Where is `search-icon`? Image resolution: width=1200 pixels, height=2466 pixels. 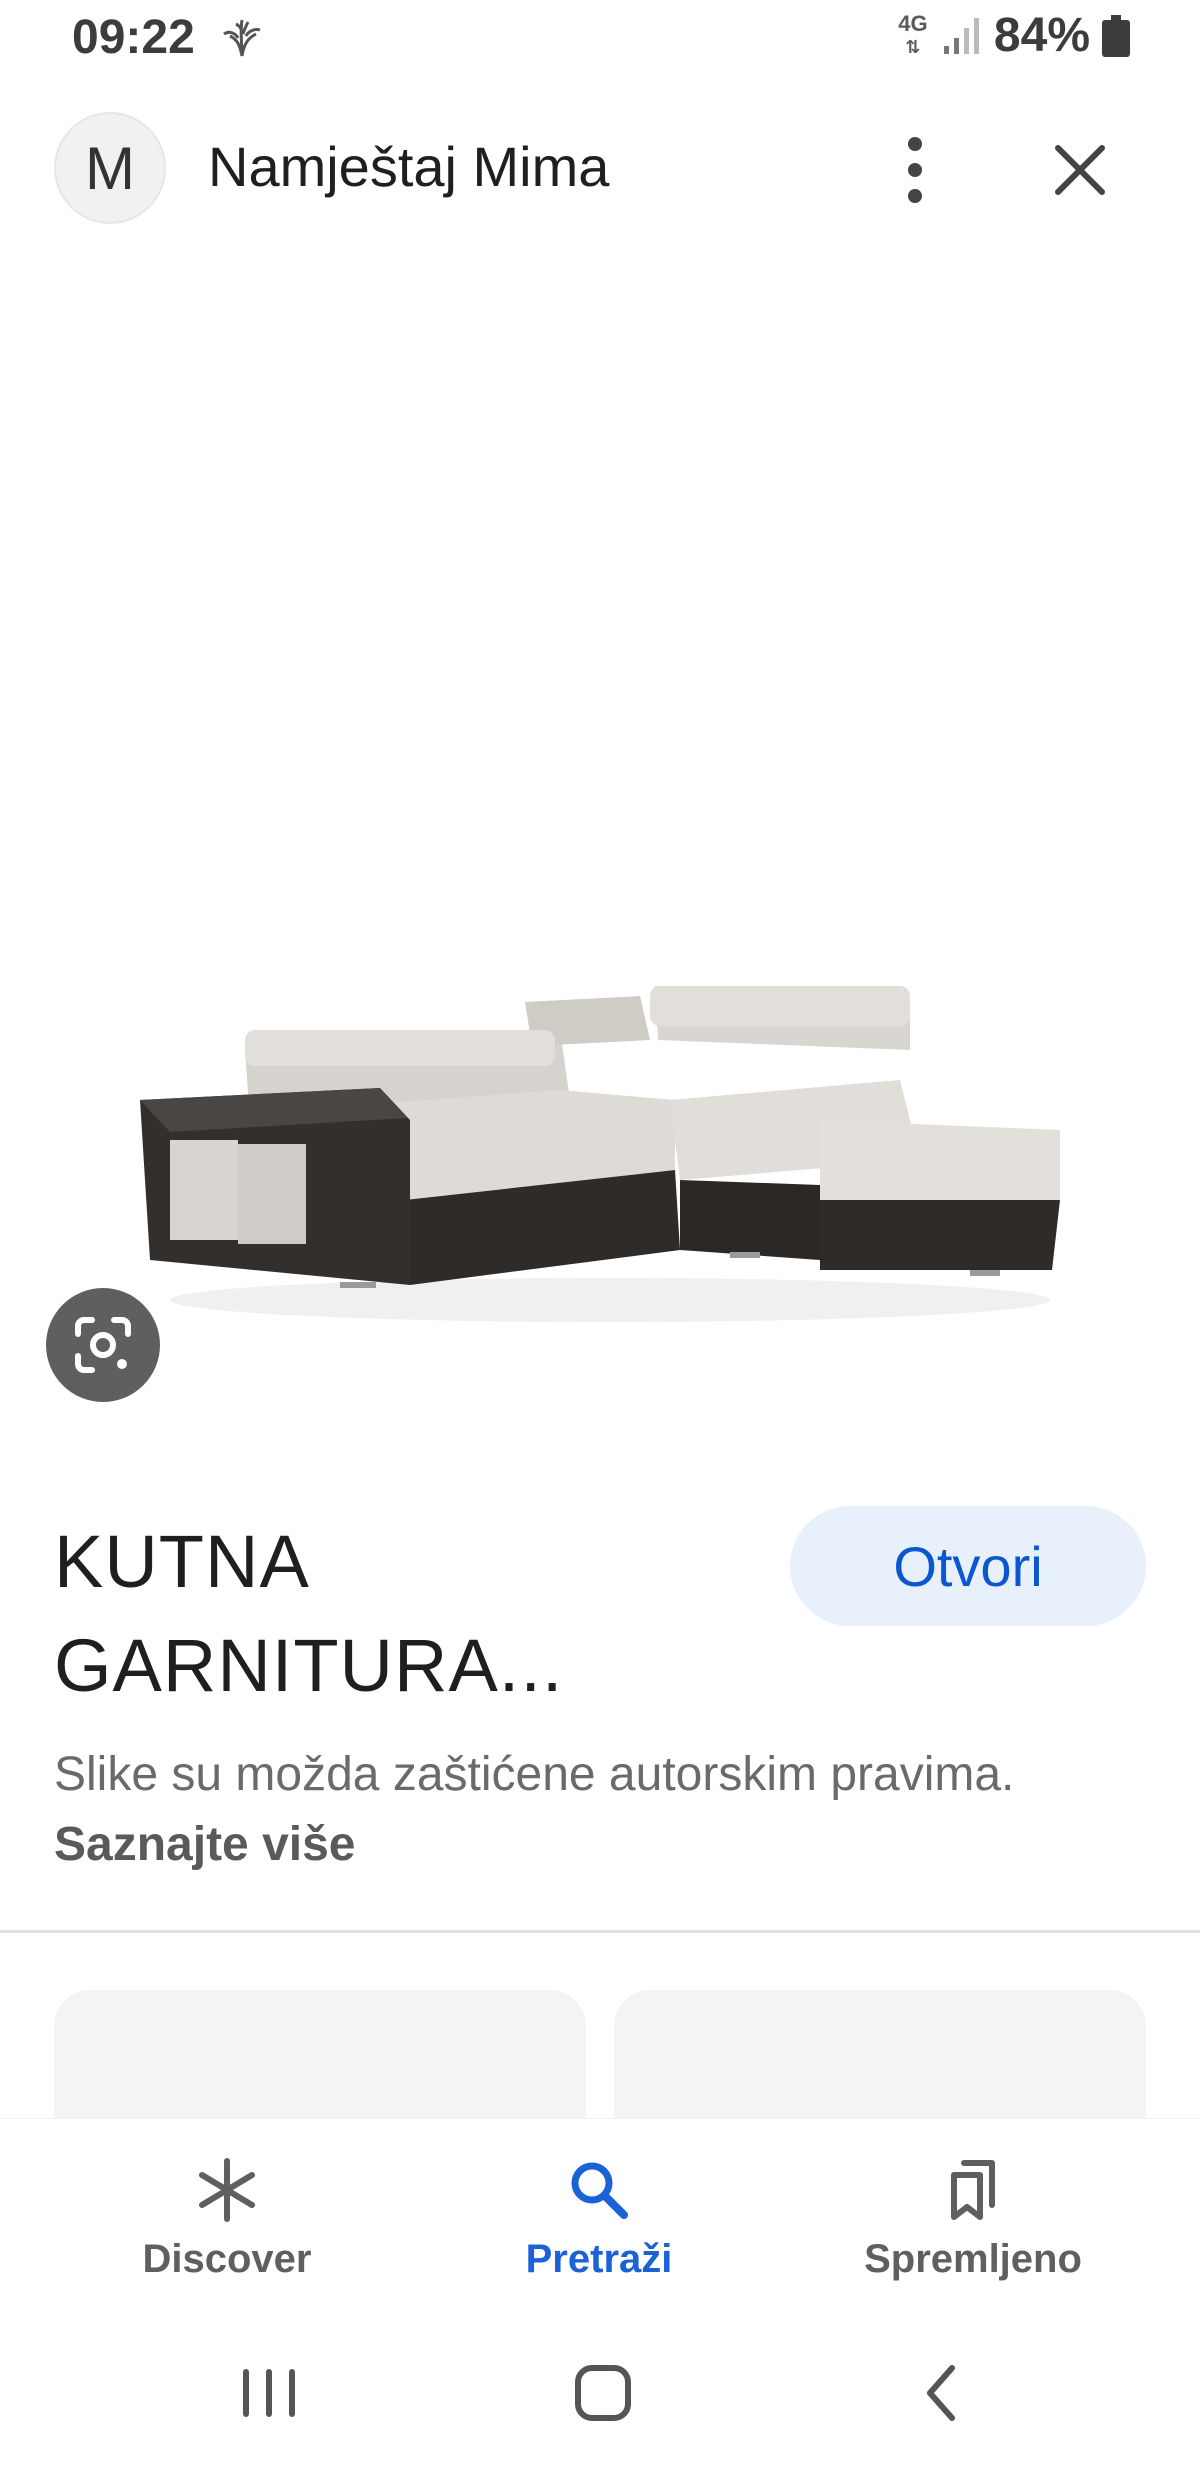
search-icon is located at coordinates (599, 2190).